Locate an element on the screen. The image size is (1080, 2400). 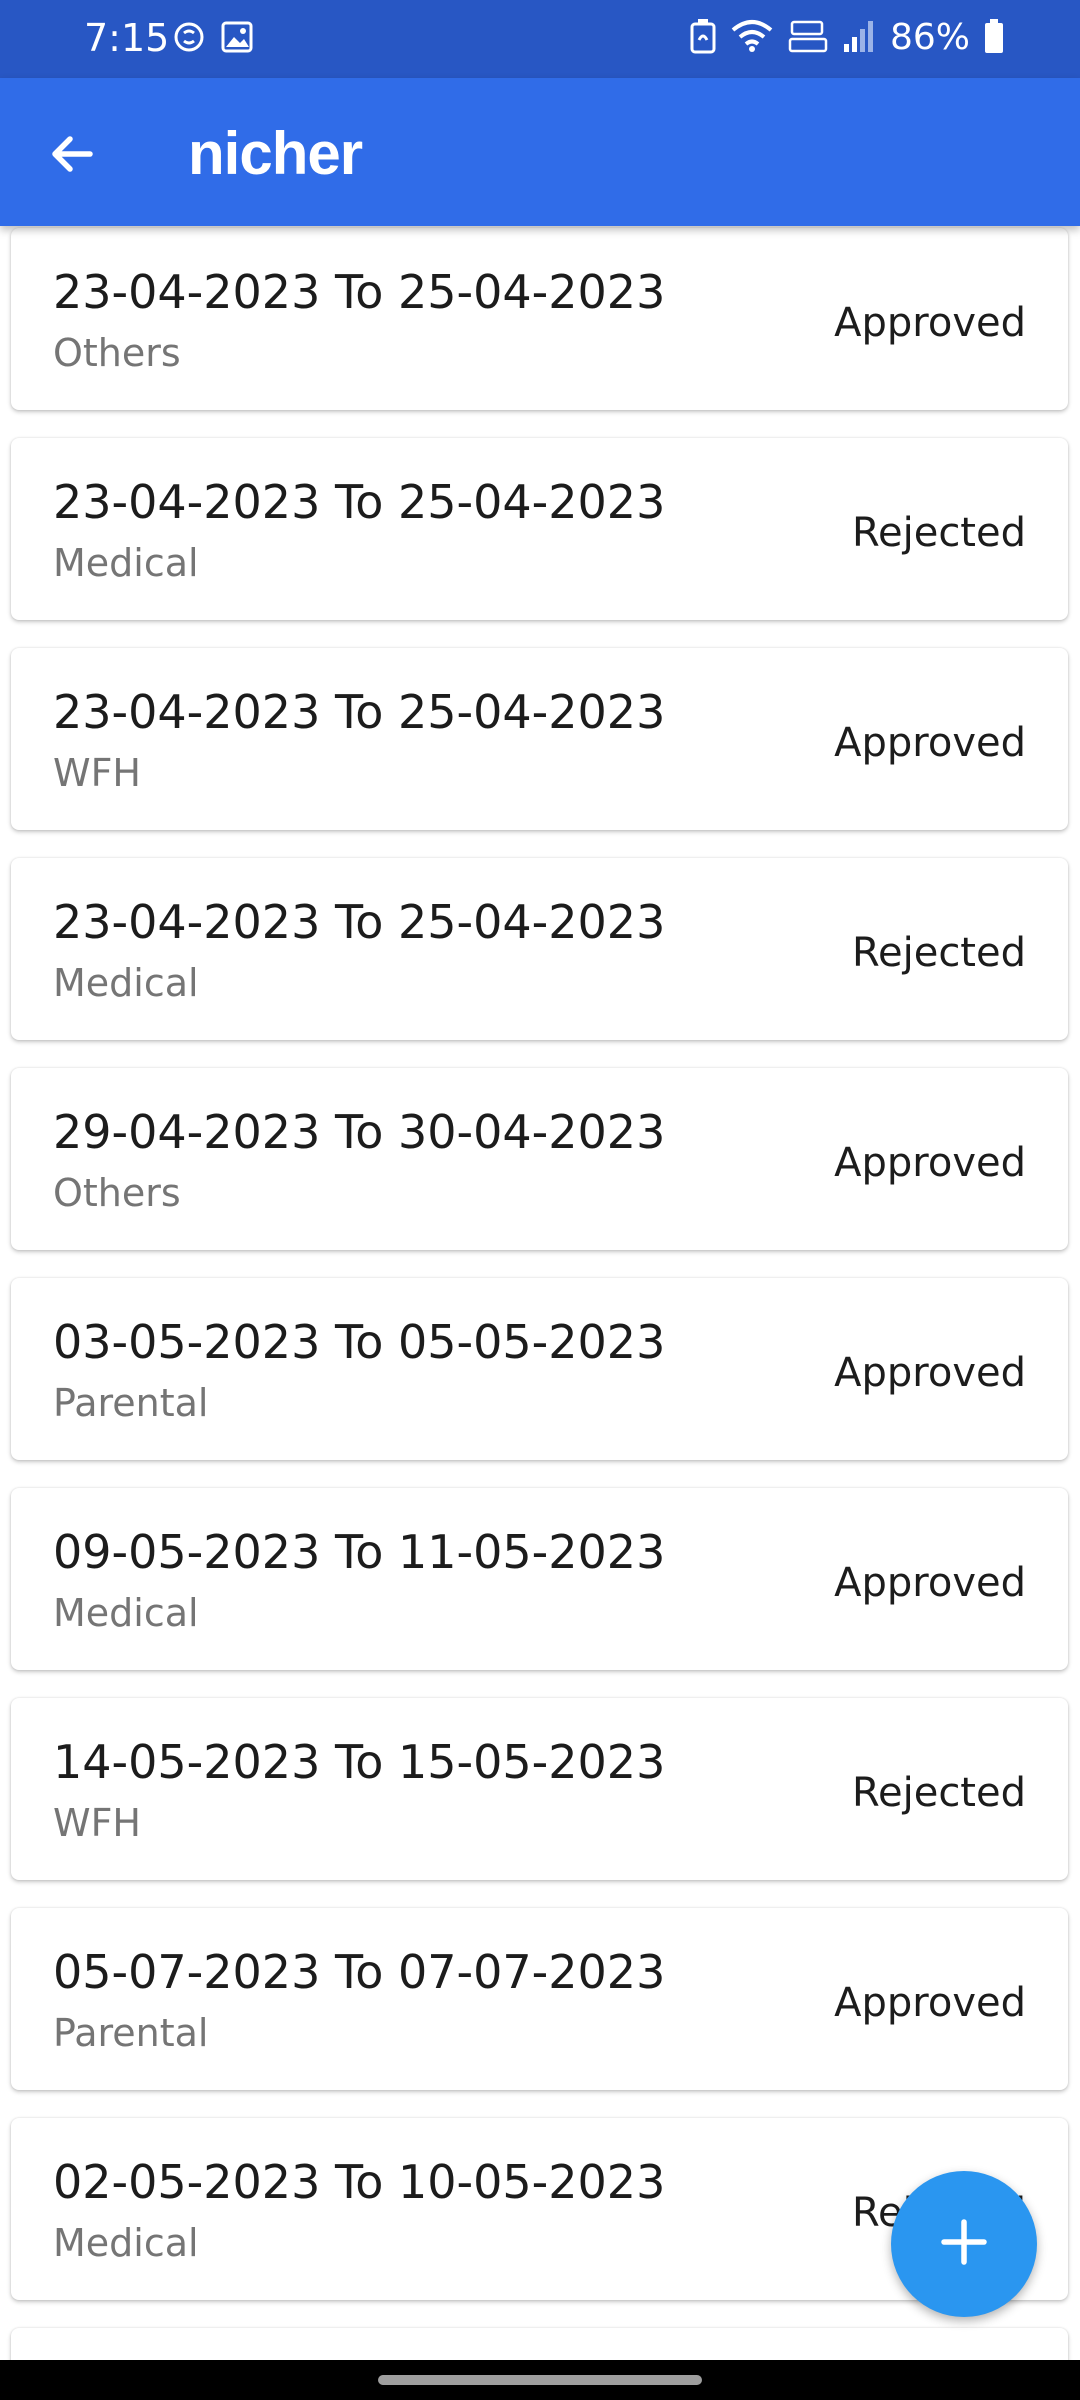
volte-icon is located at coordinates (808, 38).